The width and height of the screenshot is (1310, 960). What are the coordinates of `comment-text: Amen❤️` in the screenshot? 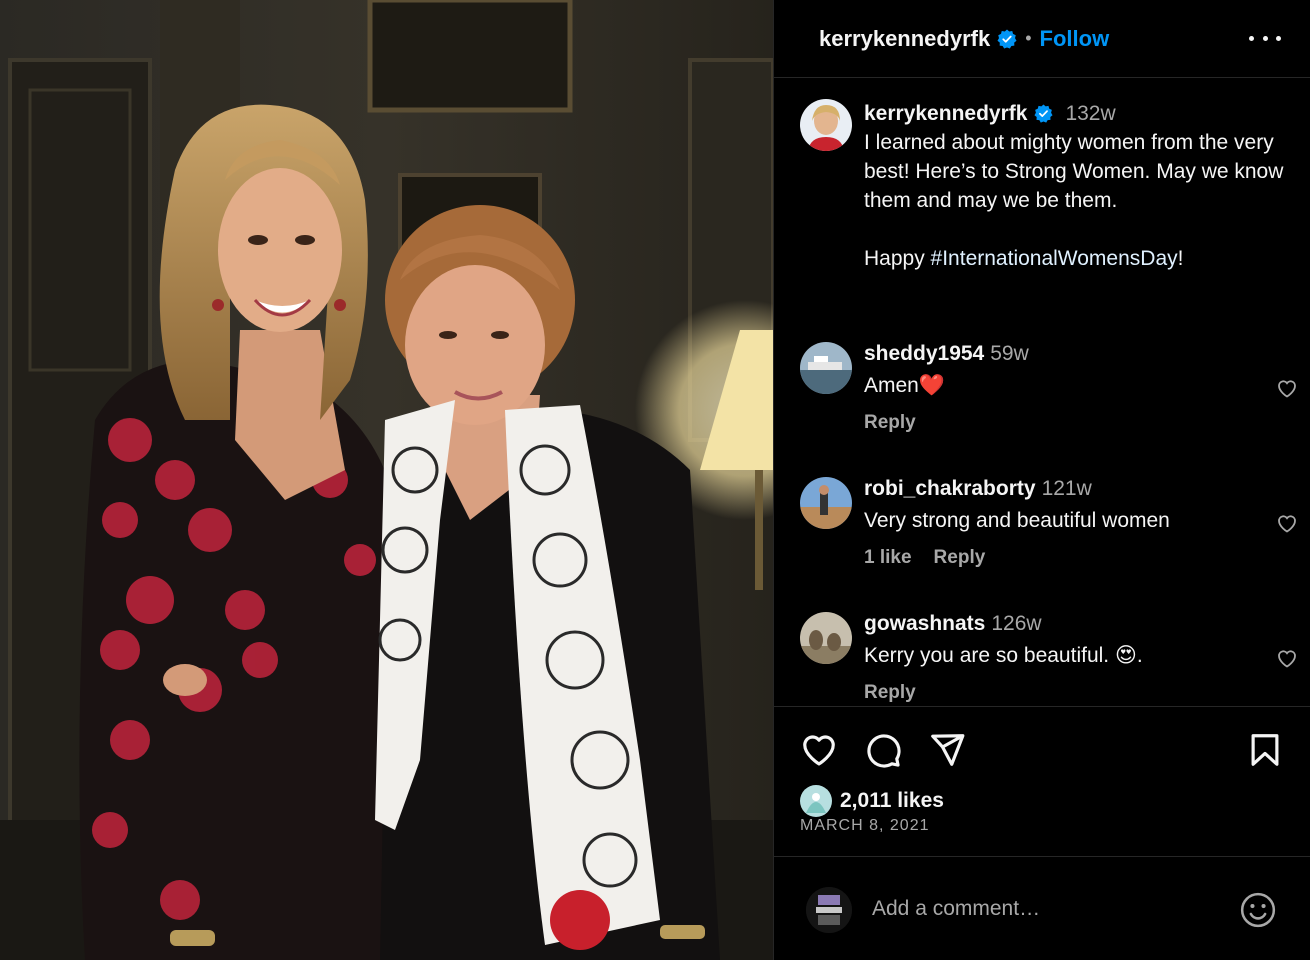 It's located at (1074, 385).